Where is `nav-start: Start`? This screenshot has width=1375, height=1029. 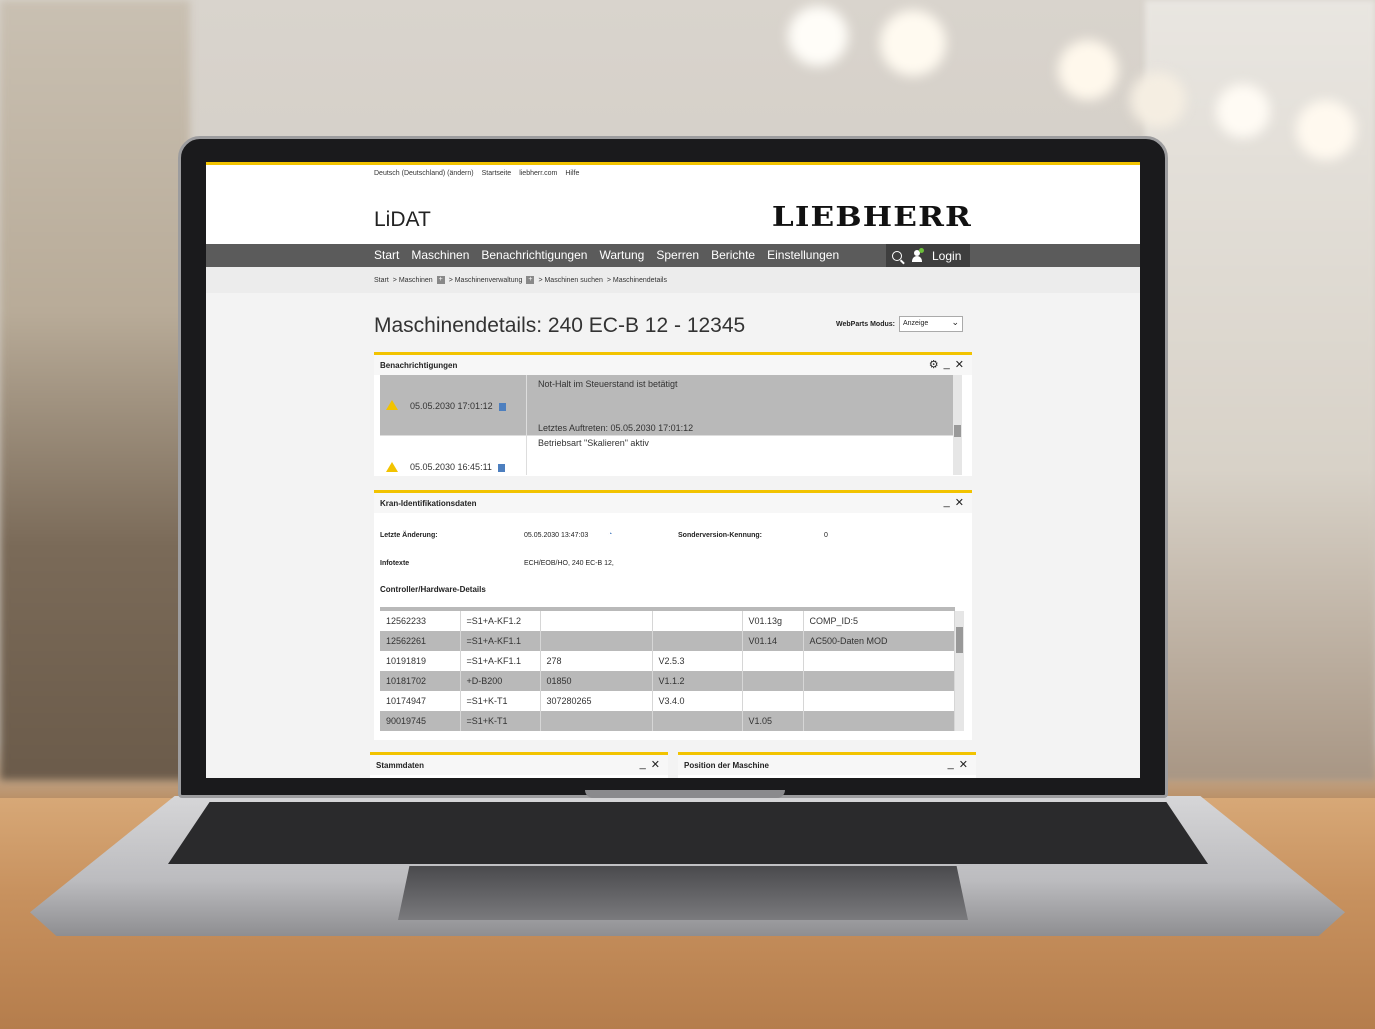
nav-start: Start is located at coordinates (386, 255).